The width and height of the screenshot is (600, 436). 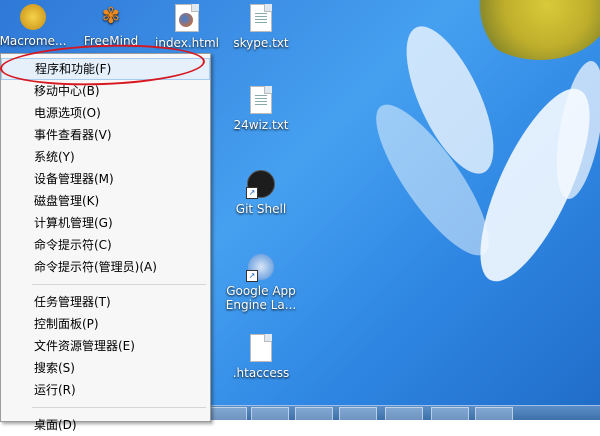 What do you see at coordinates (260, 268) in the screenshot?
I see `google-app-engine-shortcut-icon: ↗` at bounding box center [260, 268].